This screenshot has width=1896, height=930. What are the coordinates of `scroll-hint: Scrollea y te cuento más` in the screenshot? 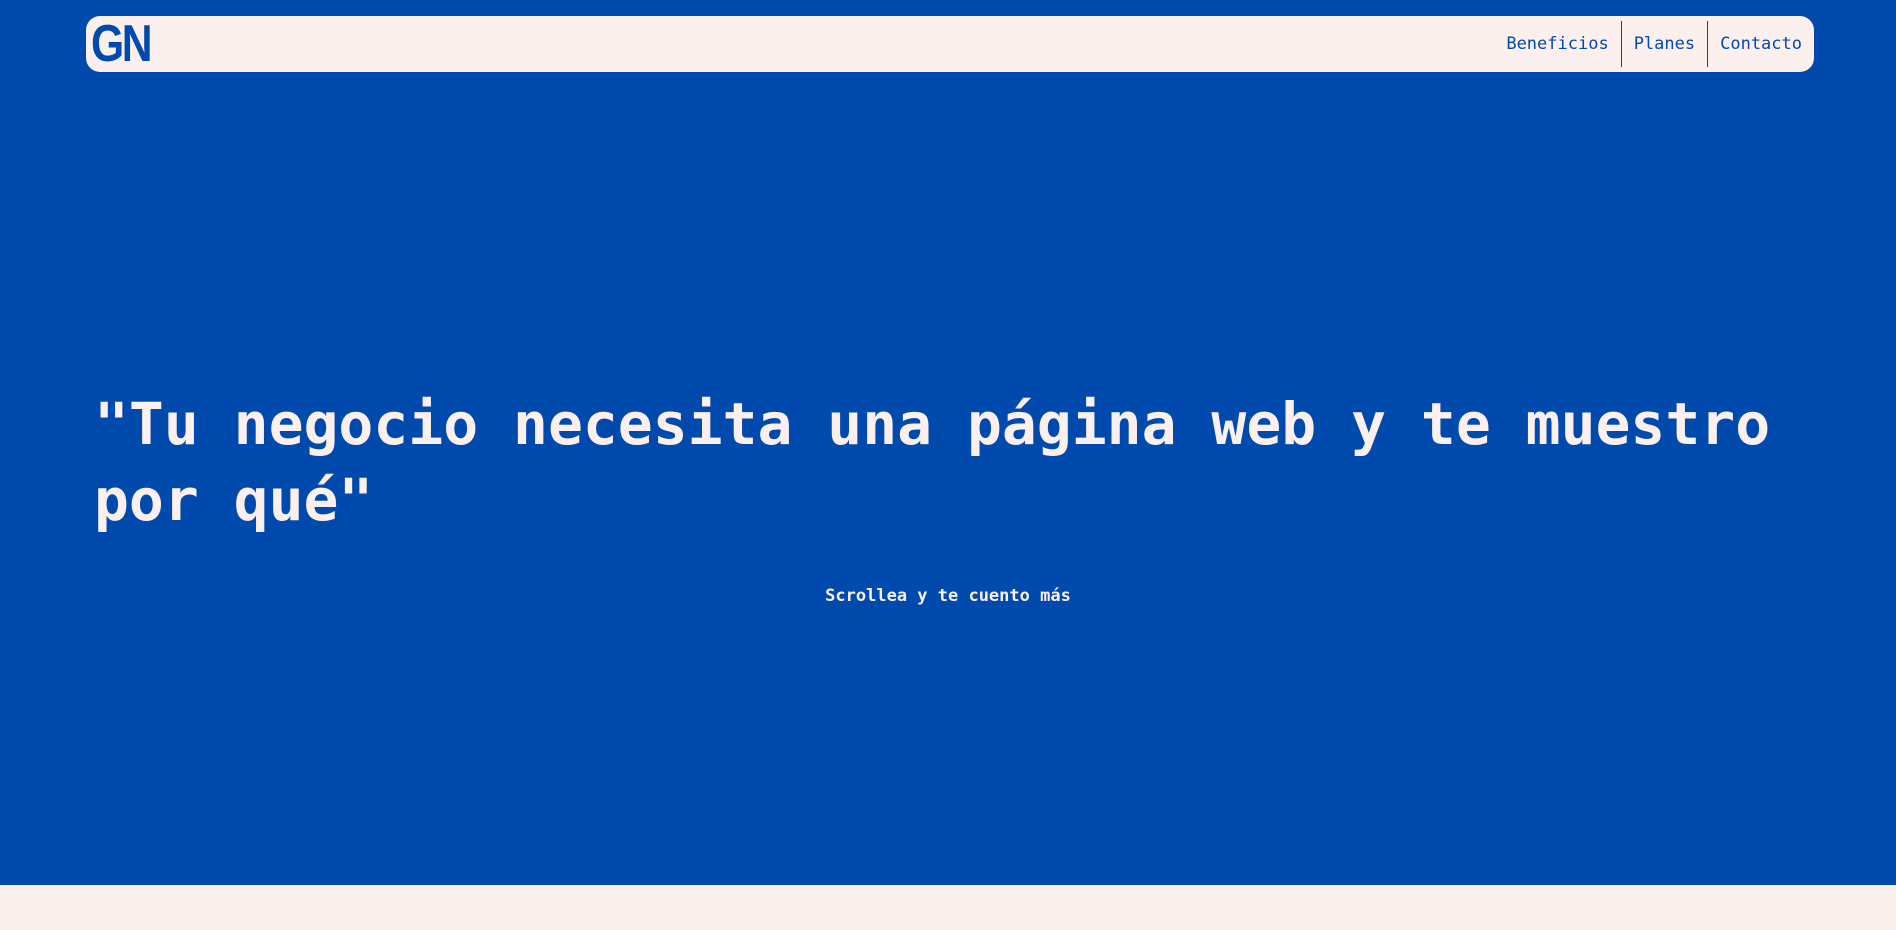 It's located at (948, 596).